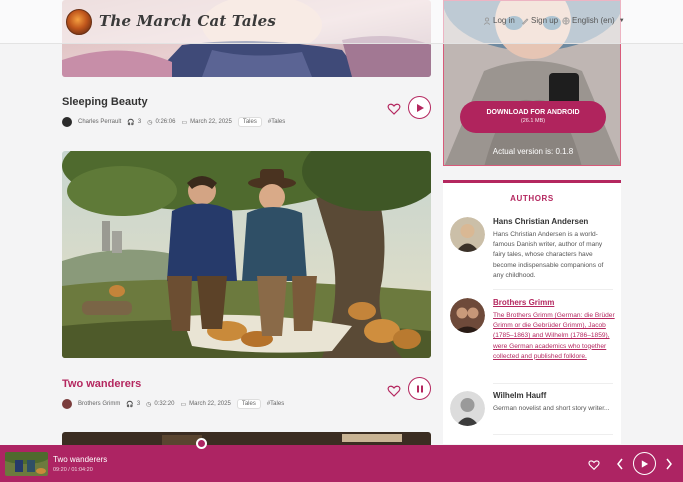 Image resolution: width=683 pixels, height=482 pixels. I want to click on story-author: Charles Perrault, so click(91, 122).